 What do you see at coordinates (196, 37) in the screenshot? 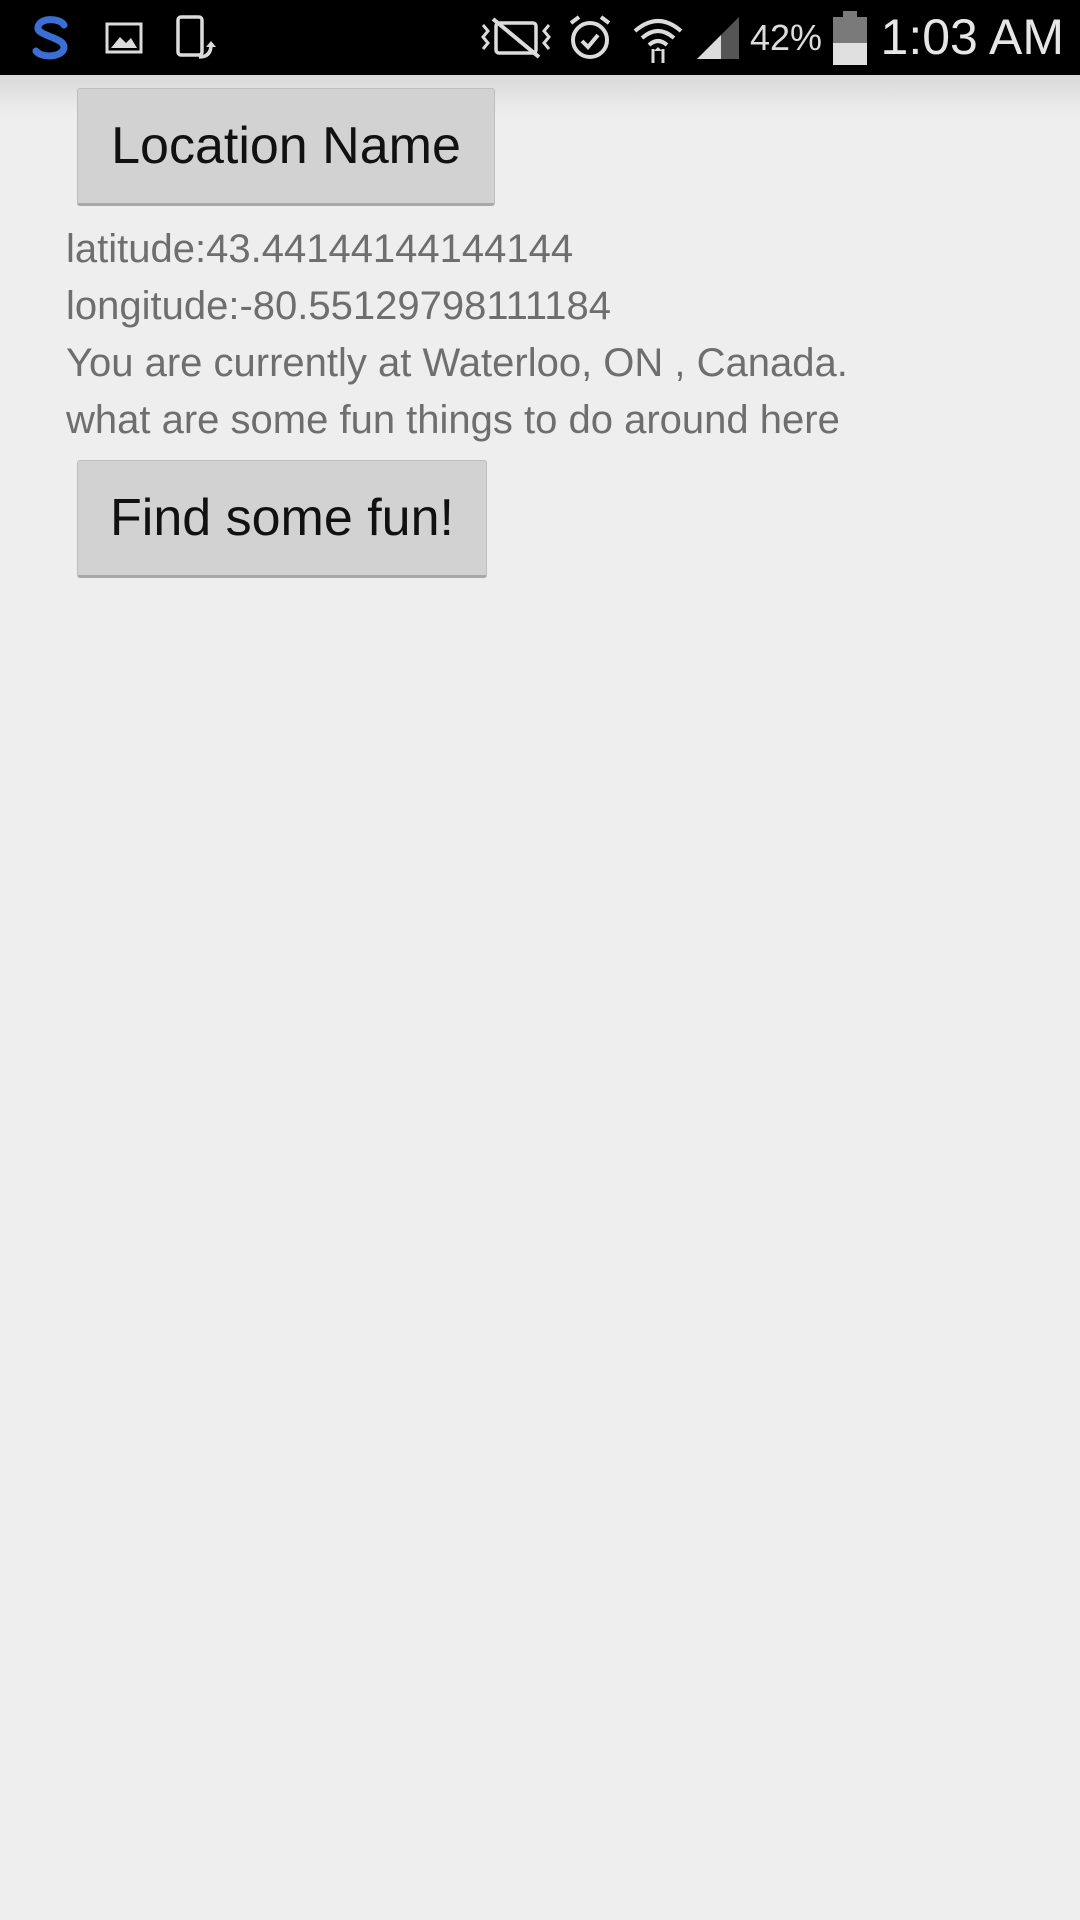
I see `screen-rotate-icon` at bounding box center [196, 37].